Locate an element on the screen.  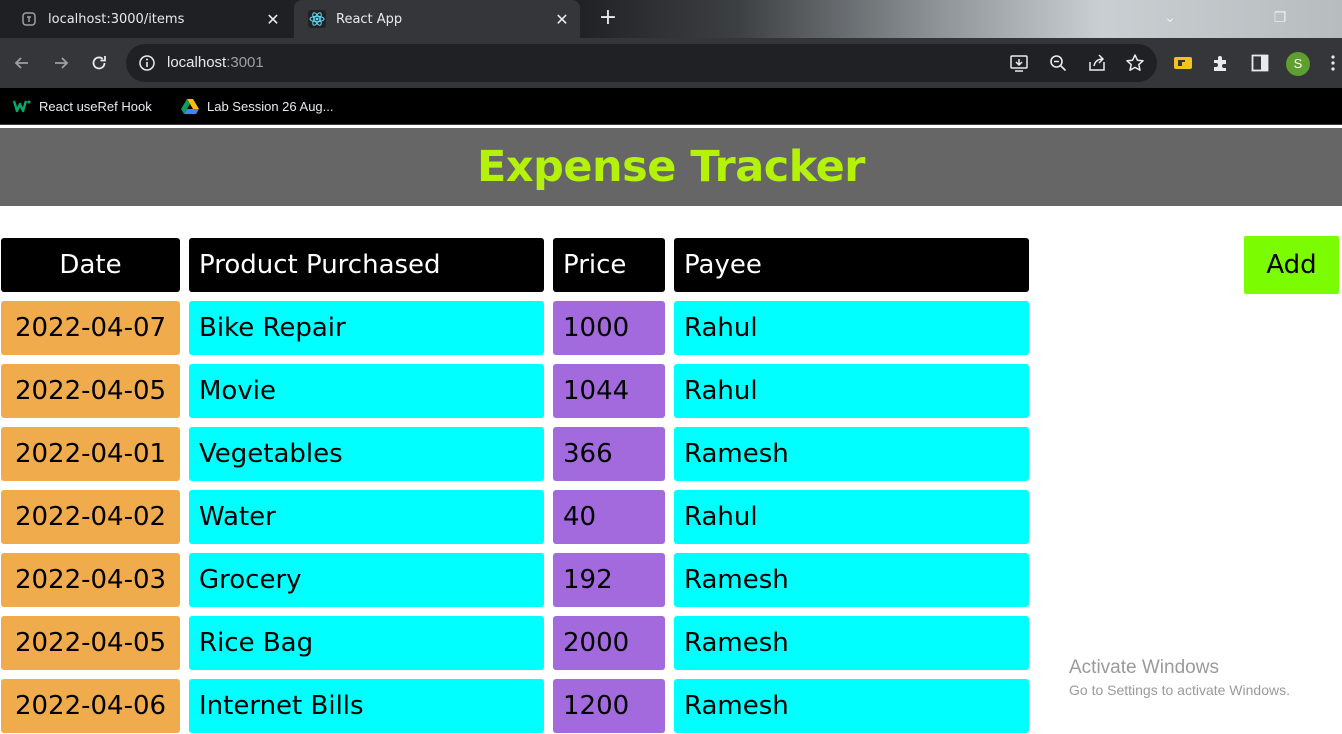
bookmark-star-icon is located at coordinates (1135, 63).